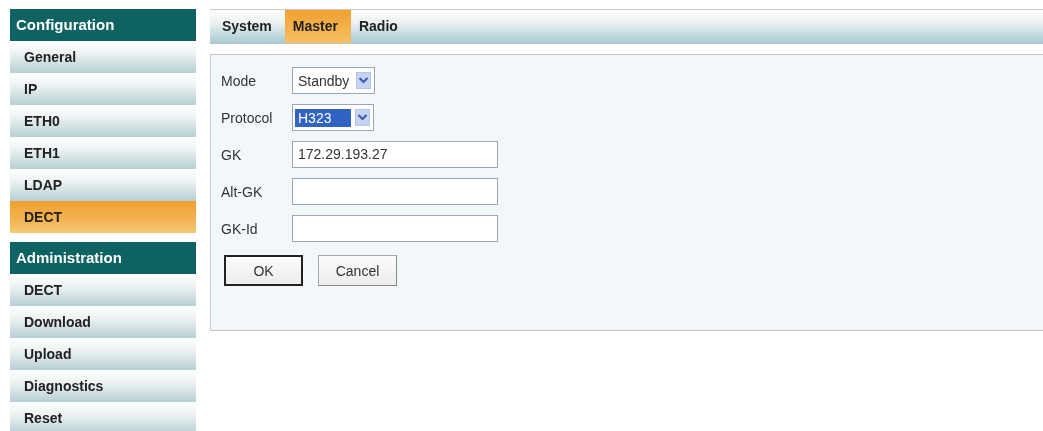  I want to click on section-header: Configuration, so click(103, 25).